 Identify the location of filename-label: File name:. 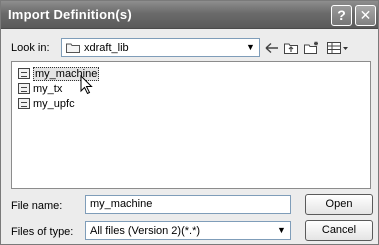
(37, 206).